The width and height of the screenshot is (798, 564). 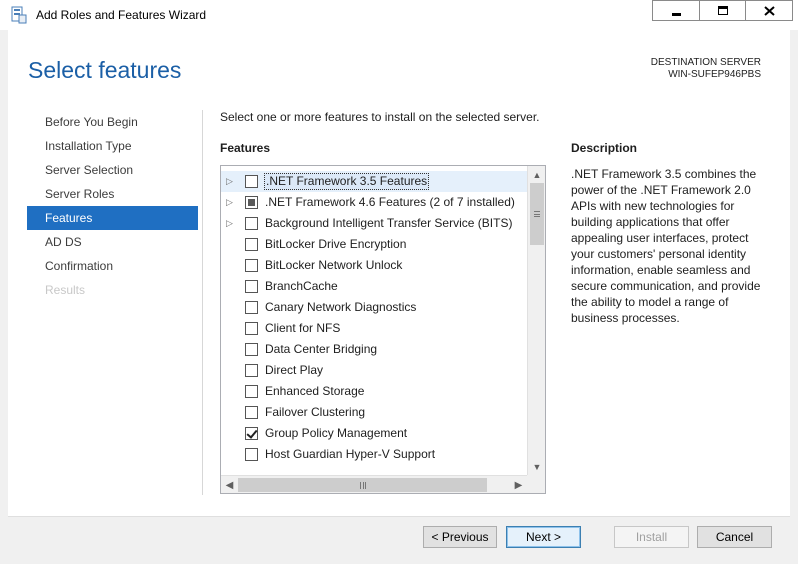 I want to click on feature-row: Group Policy Management, so click(x=374, y=433).